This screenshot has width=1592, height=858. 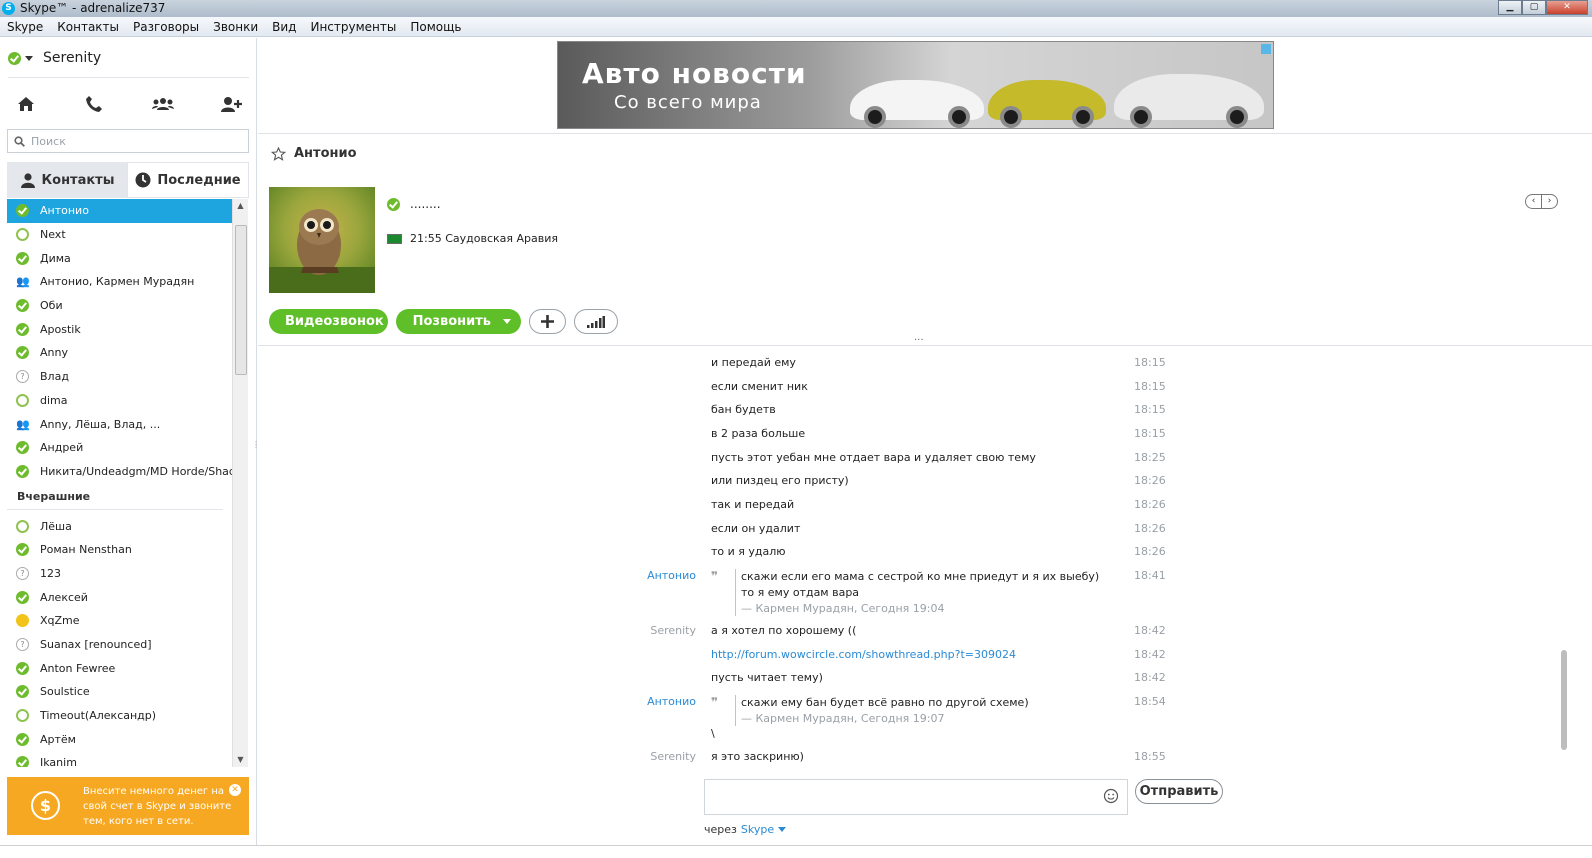 I want to click on contact-list-item: Антонио, so click(x=120, y=211).